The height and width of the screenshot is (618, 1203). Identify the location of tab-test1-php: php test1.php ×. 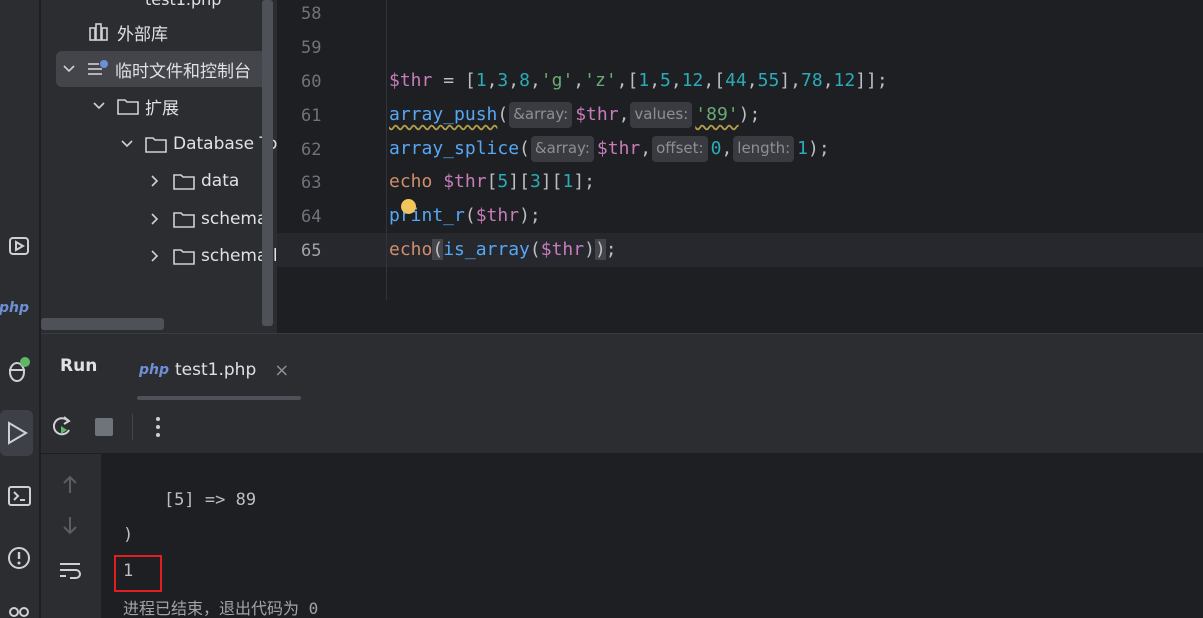
(214, 370).